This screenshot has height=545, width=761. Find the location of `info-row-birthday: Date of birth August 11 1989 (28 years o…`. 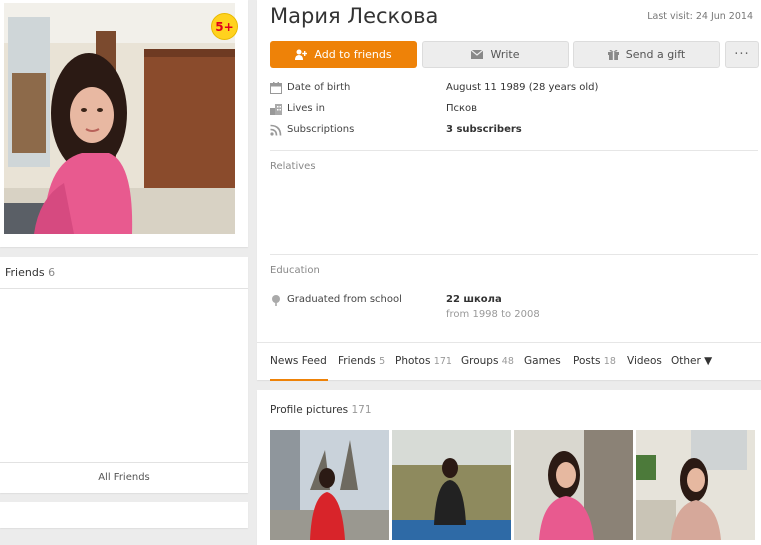

info-row-birthday: Date of birth August 11 1989 (28 years o… is located at coordinates (510, 89).